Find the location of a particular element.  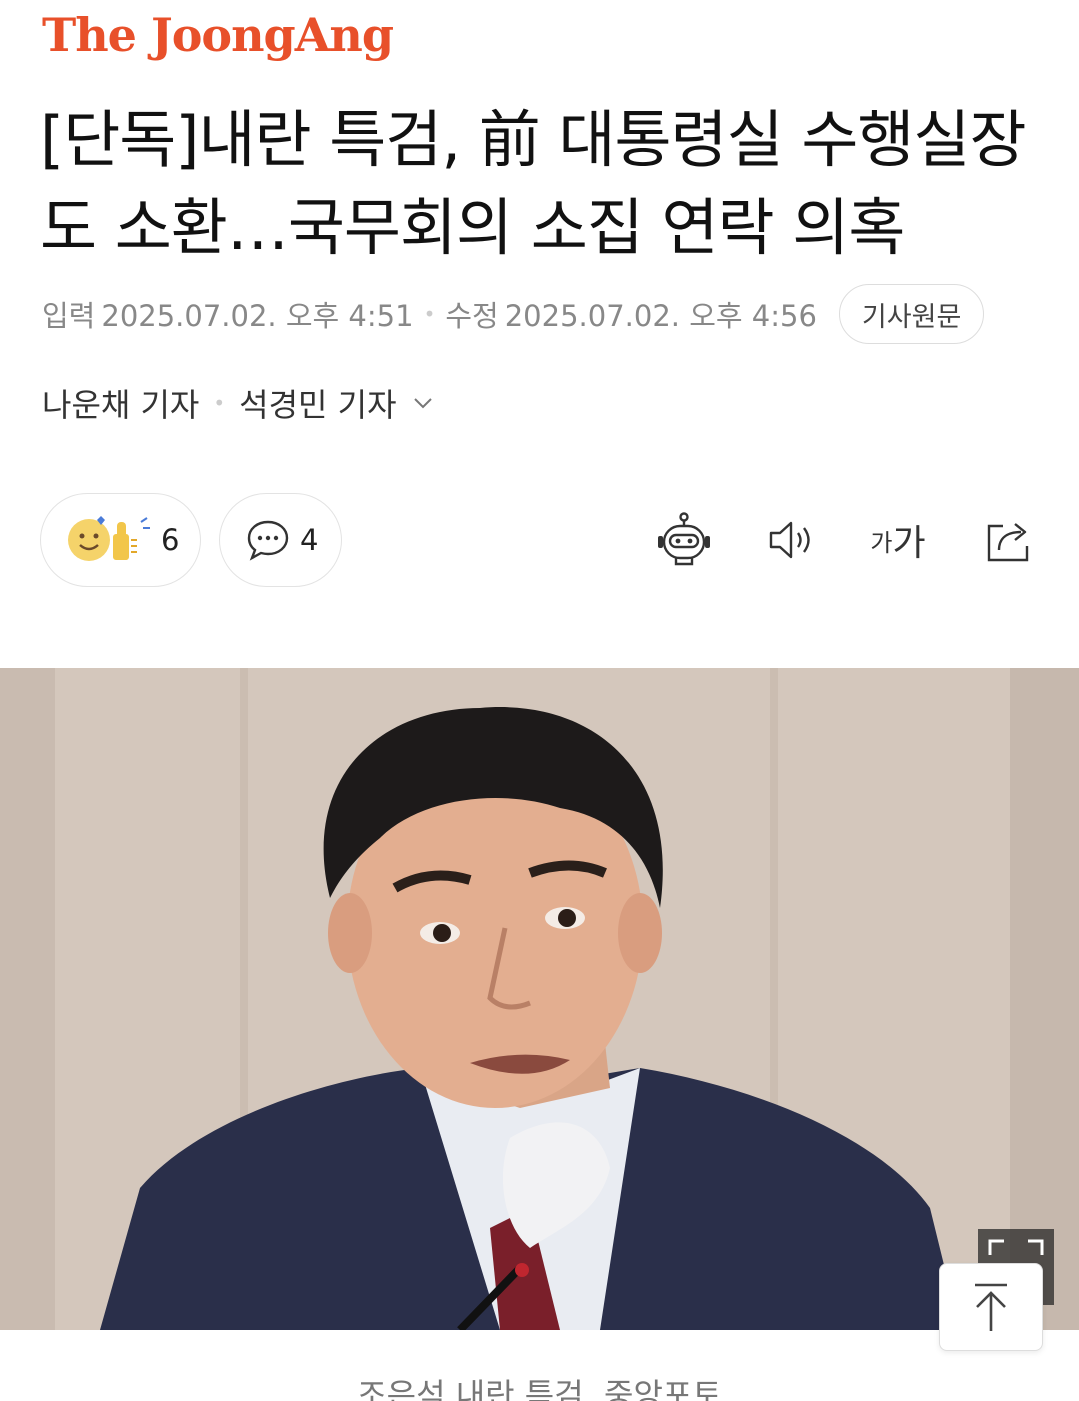

speaker-icon is located at coordinates (789, 540).